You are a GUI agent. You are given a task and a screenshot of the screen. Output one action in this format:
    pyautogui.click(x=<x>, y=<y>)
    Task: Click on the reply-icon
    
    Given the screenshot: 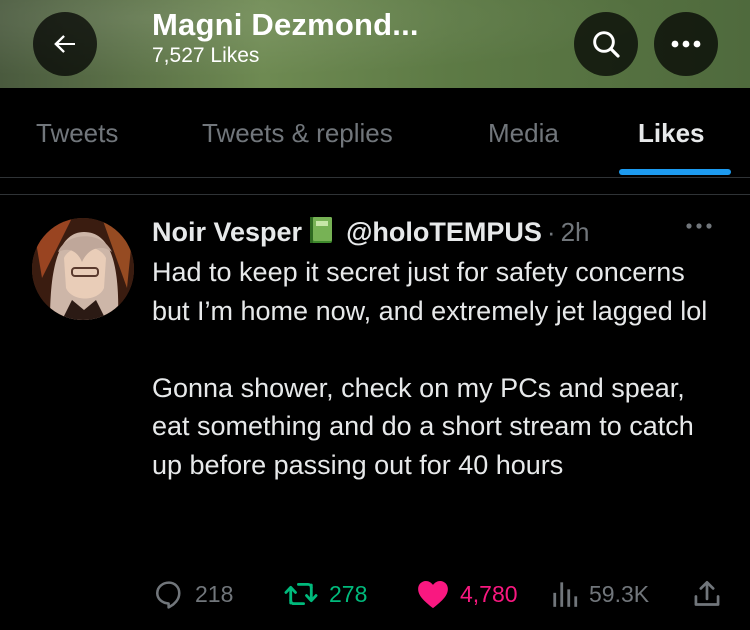 What is the action you would take?
    pyautogui.click(x=168, y=595)
    